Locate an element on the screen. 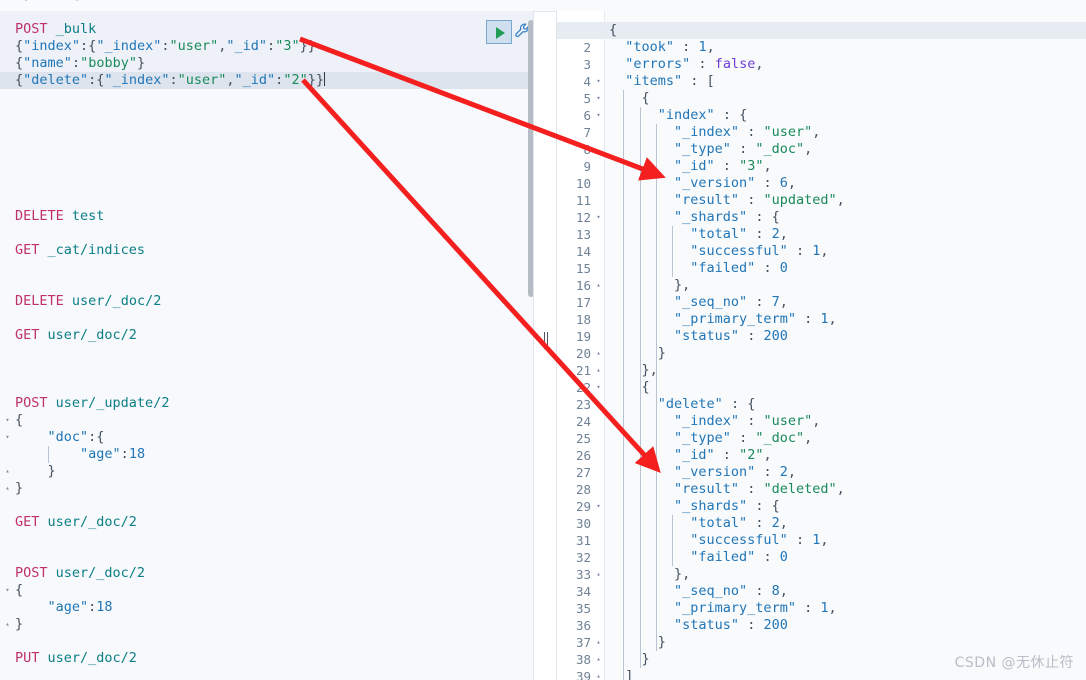  request-code-line: {"delete":{"_index":"user","_id":"2"}} is located at coordinates (266, 80).